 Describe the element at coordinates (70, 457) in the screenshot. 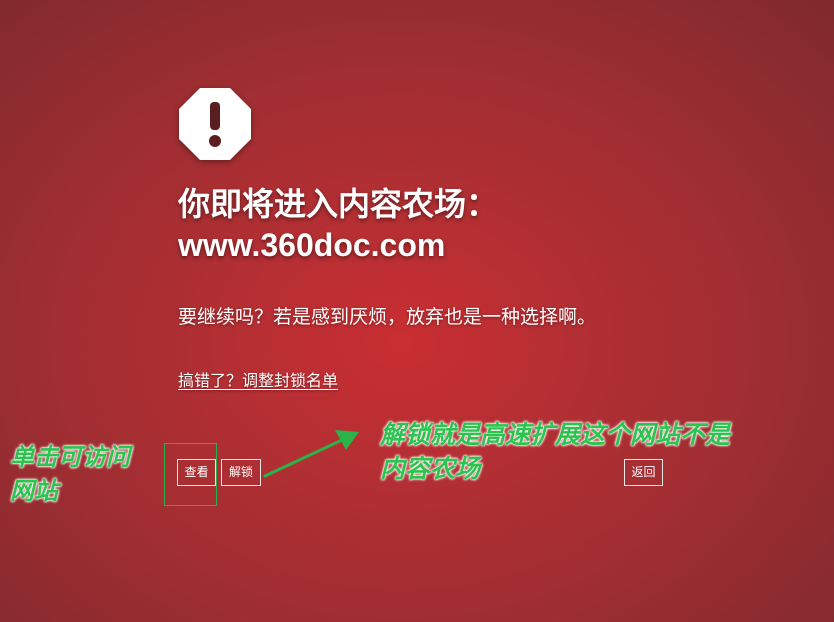

I see `view-annotation-line-1: 单击可访问` at that location.